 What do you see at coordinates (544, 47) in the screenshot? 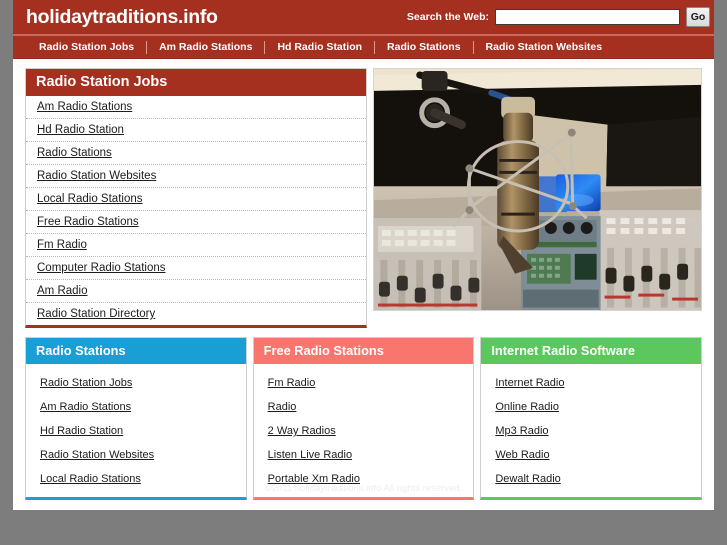
I see `nav-item-radio-station-websites: Radio Station Websites` at bounding box center [544, 47].